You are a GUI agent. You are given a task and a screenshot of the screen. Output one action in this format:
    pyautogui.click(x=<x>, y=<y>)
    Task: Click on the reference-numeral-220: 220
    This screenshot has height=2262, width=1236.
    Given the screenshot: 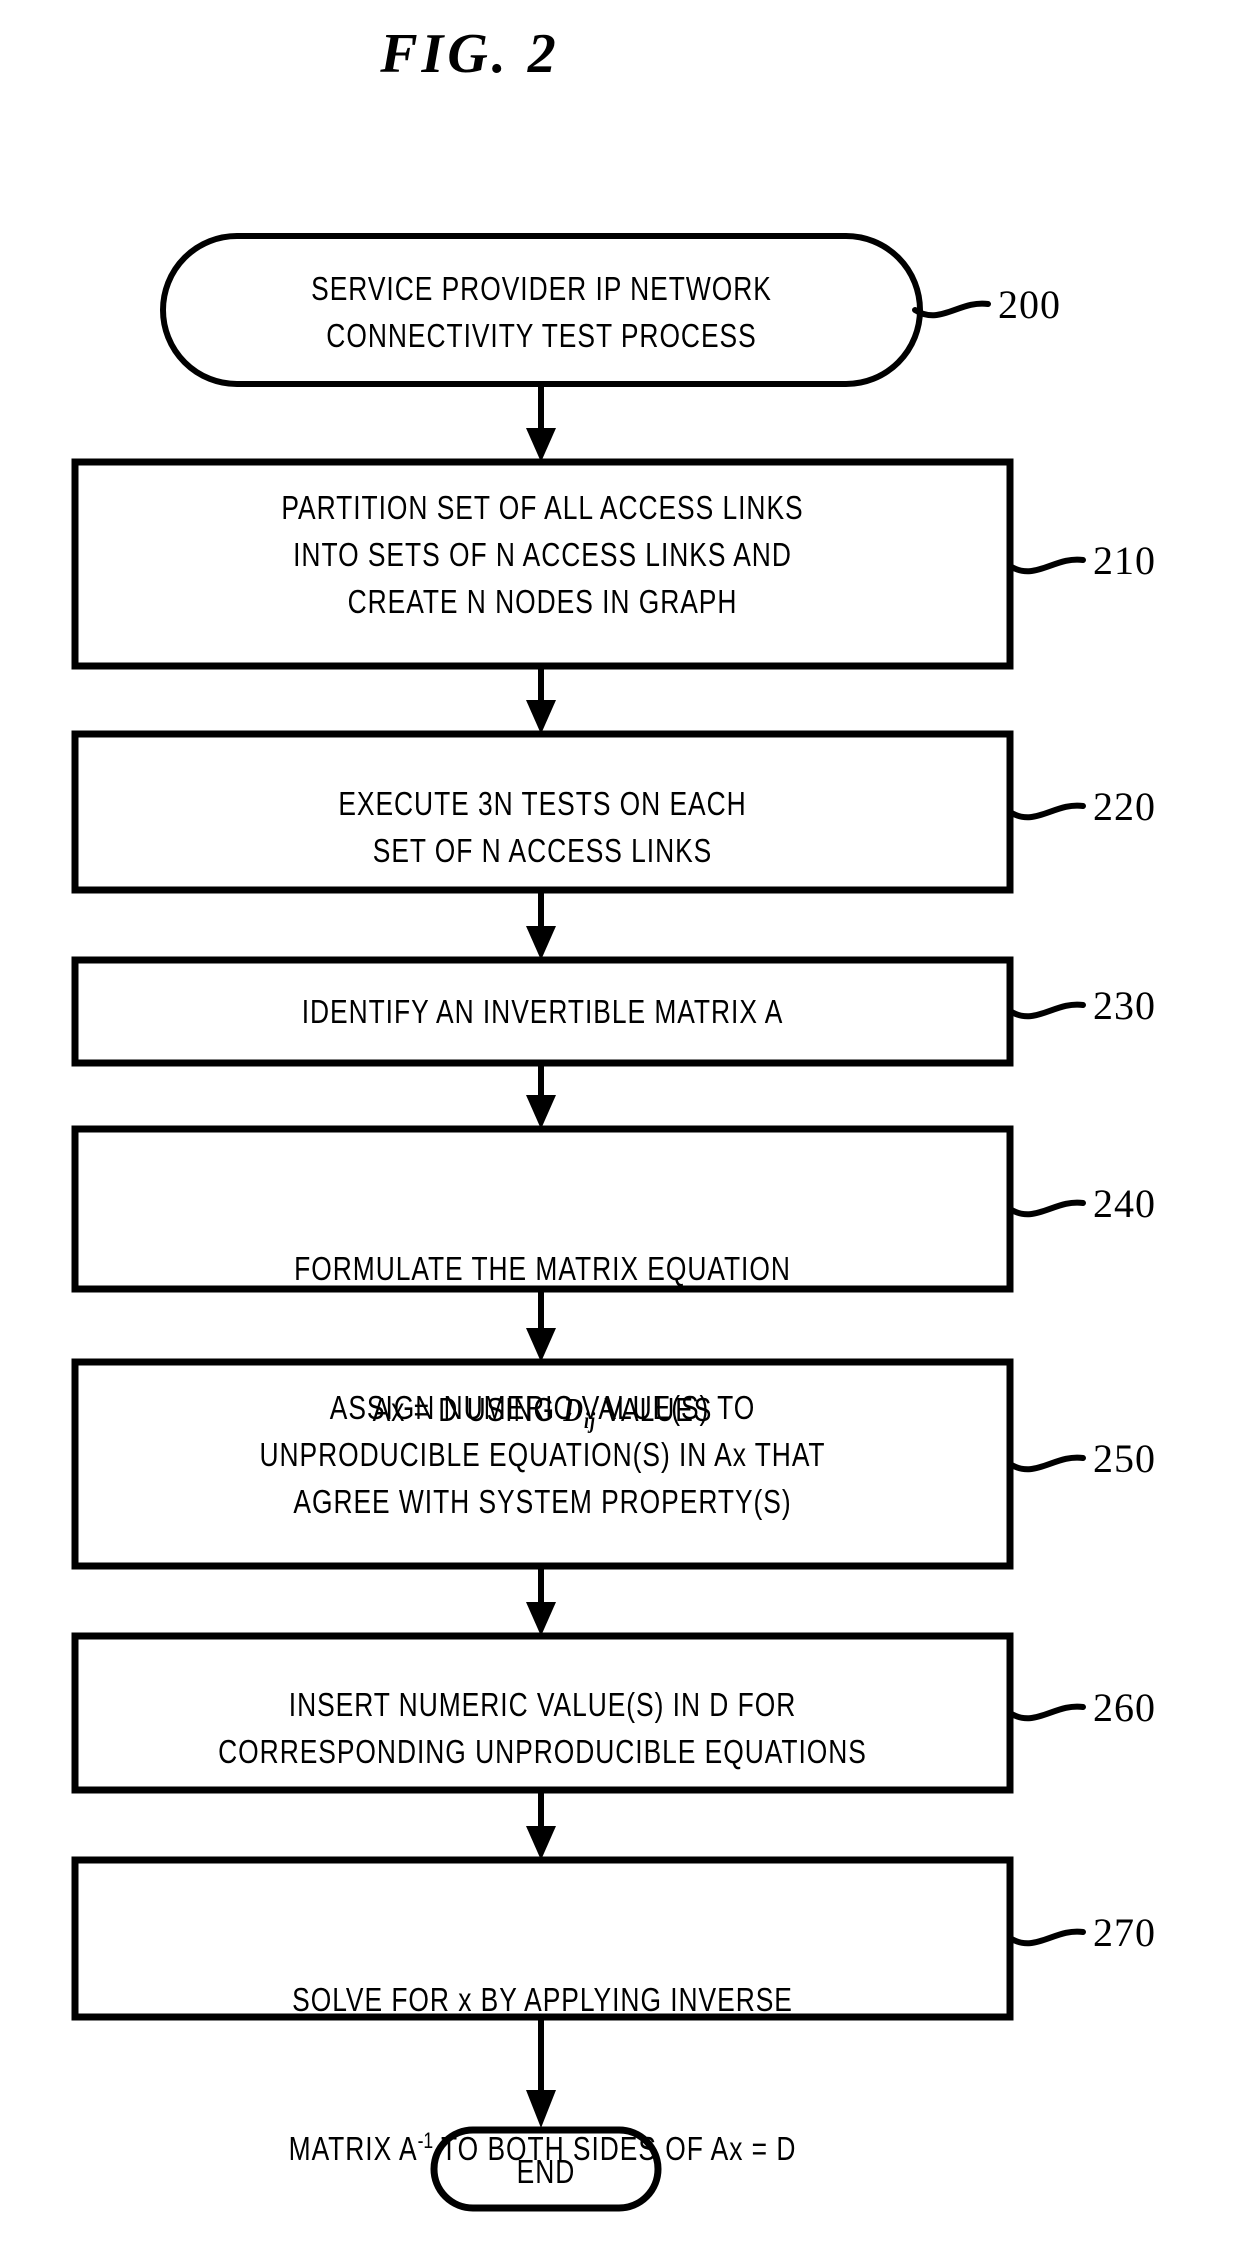 What is the action you would take?
    pyautogui.click(x=1124, y=806)
    